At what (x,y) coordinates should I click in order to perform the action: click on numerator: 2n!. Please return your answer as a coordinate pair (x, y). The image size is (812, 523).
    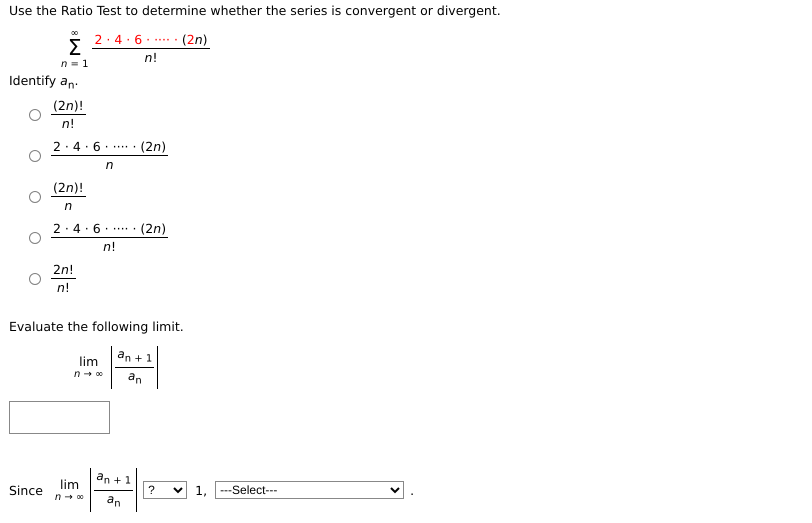
    Looking at the image, I should click on (63, 270).